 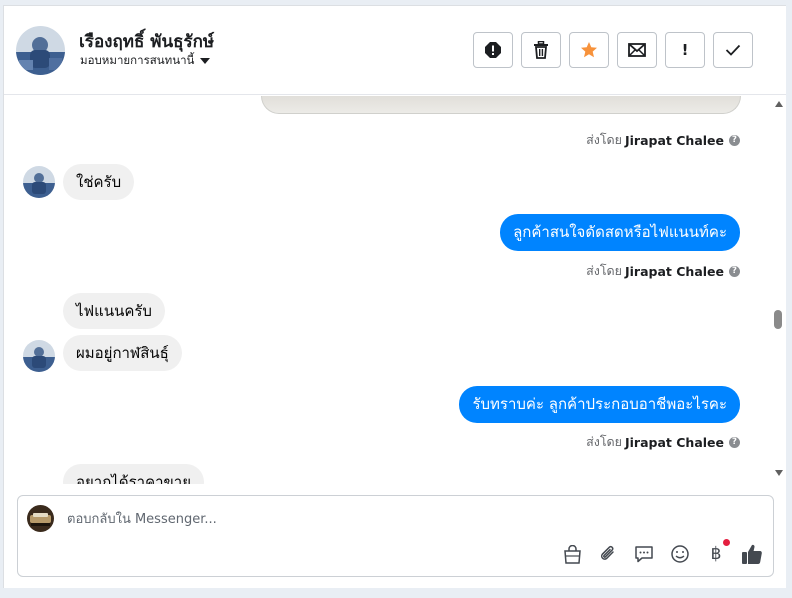 I want to click on shopping-bag-icon, so click(x=572, y=554).